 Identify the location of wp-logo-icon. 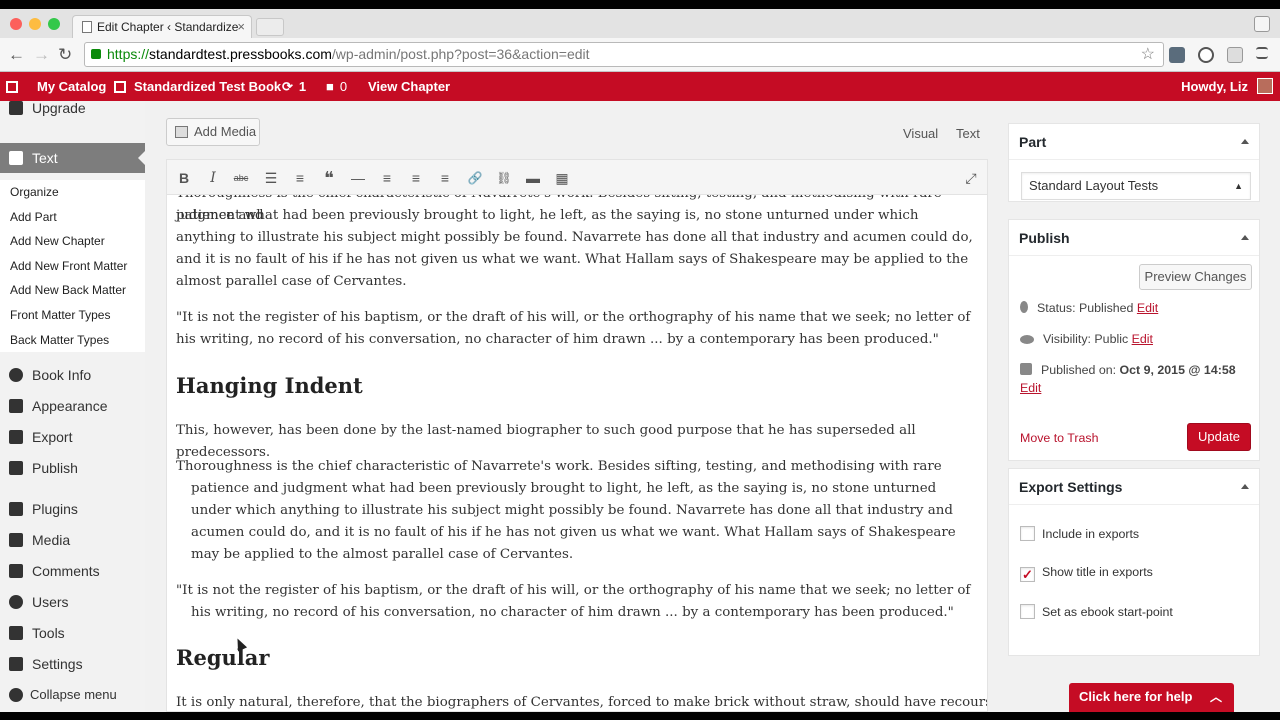
(16, 86).